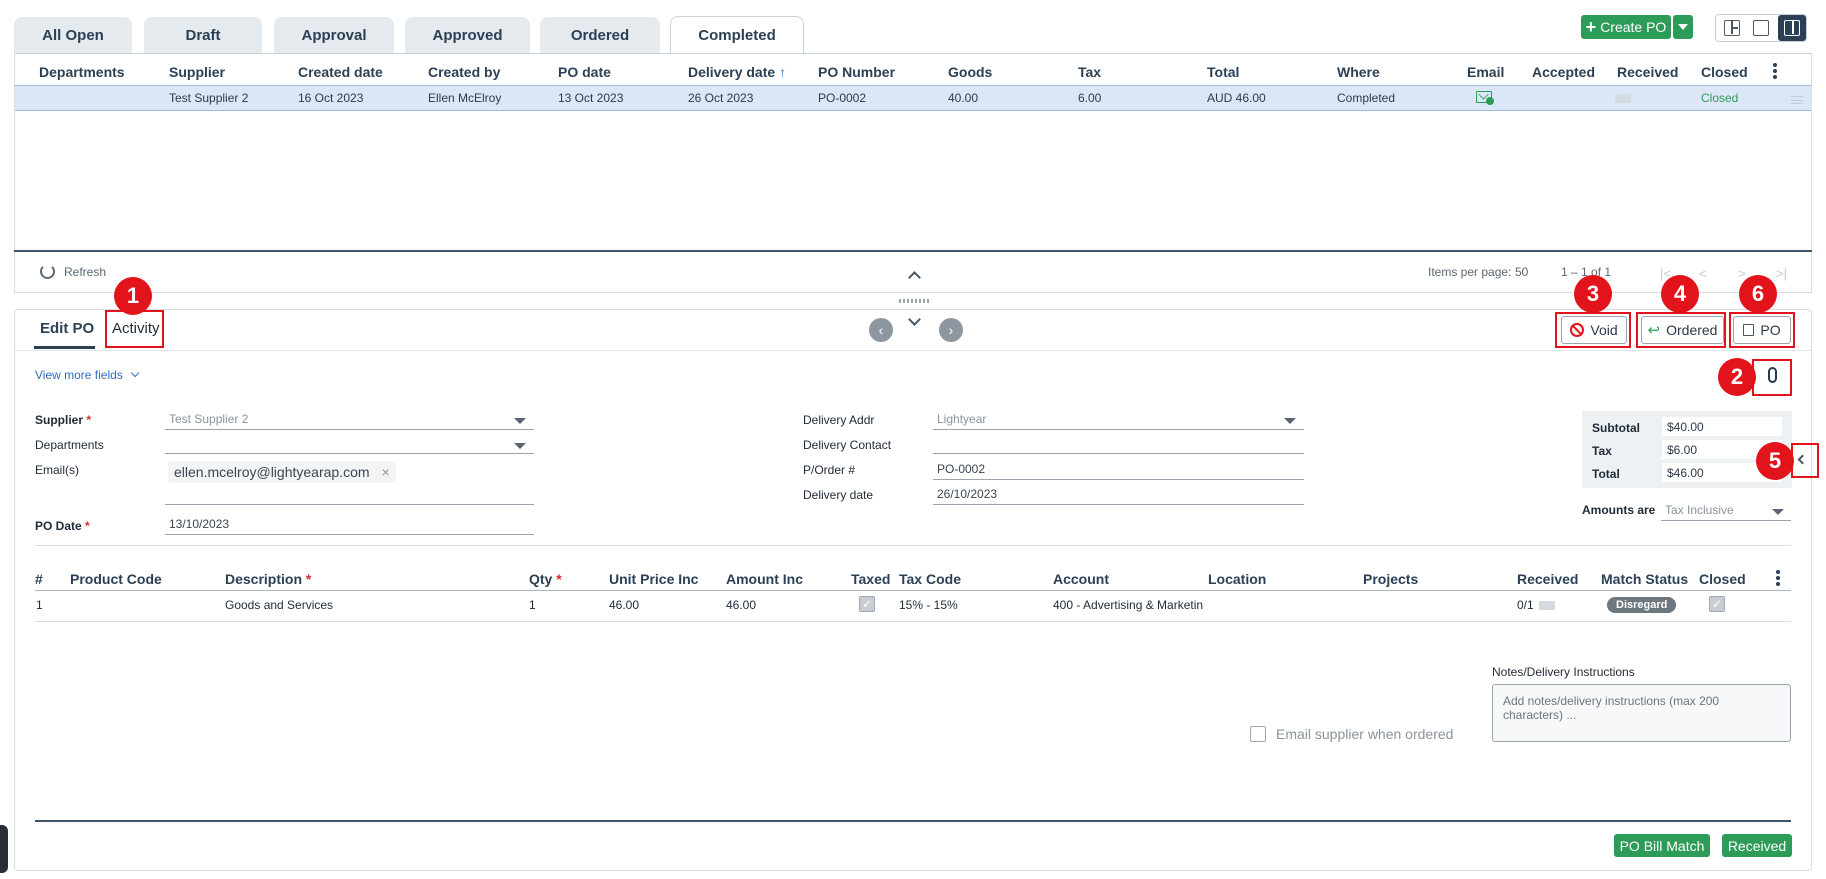  What do you see at coordinates (1118, 445) in the screenshot?
I see `delivery-contact-field` at bounding box center [1118, 445].